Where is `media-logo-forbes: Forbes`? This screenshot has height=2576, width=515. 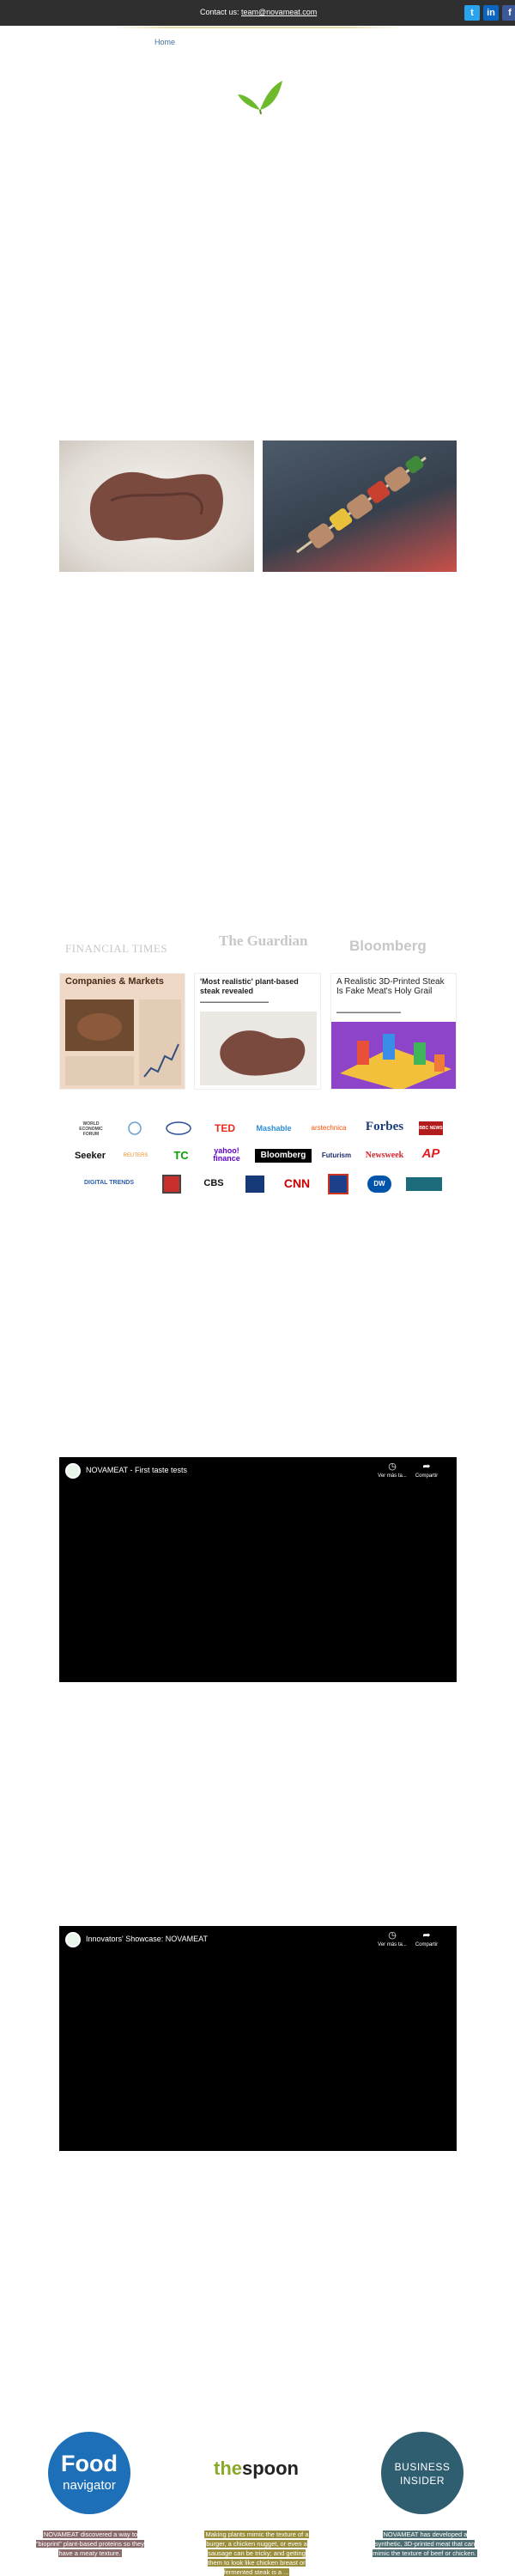 media-logo-forbes: Forbes is located at coordinates (384, 1126).